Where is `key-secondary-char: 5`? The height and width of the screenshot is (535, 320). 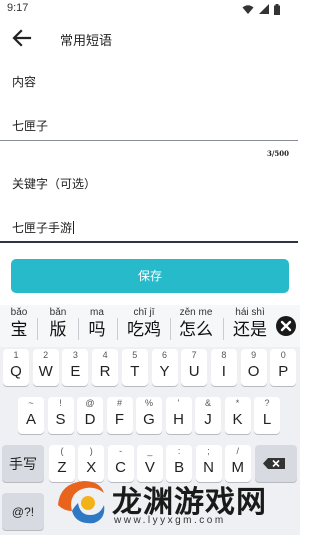
key-secondary-char: 5 is located at coordinates (135, 355).